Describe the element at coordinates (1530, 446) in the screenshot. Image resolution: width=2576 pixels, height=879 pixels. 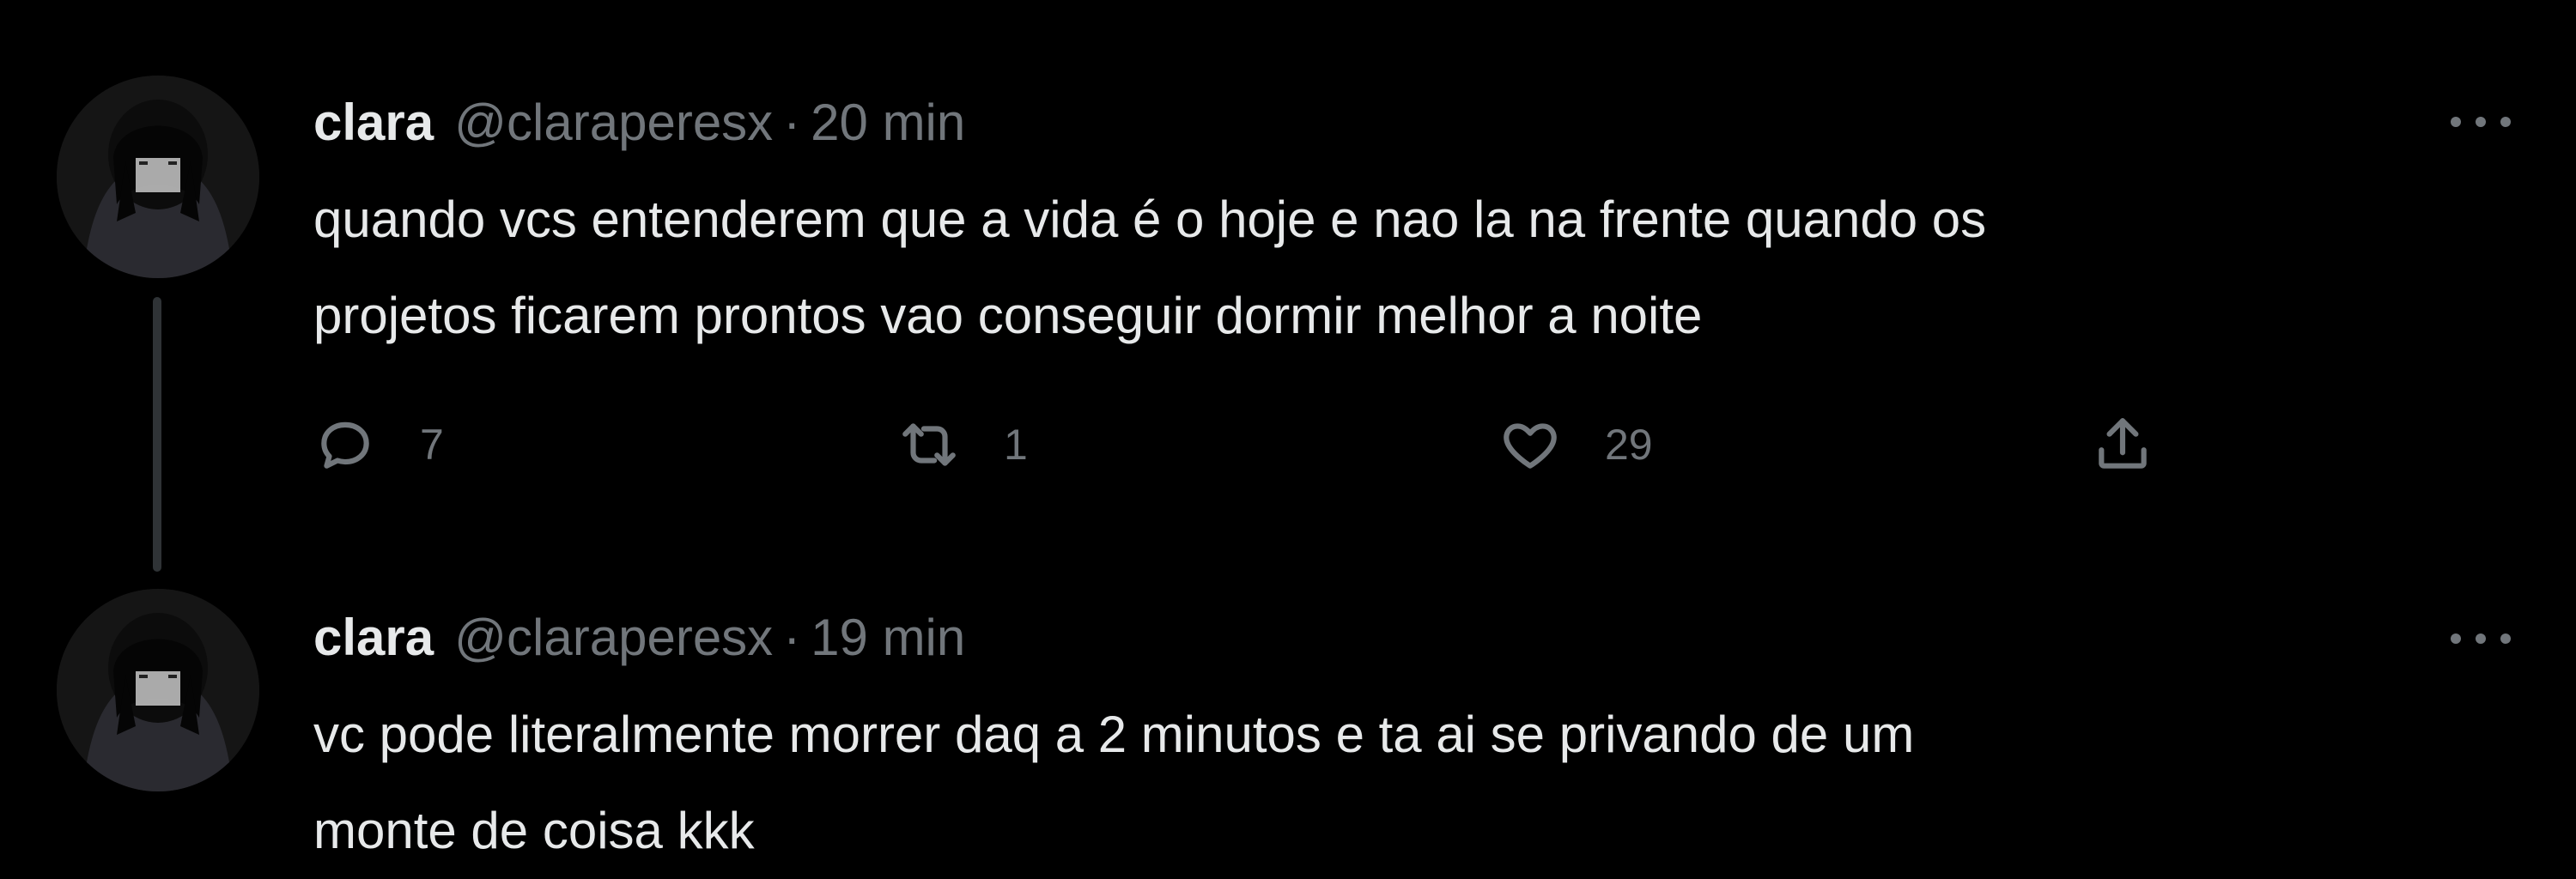
I see `heart-icon` at that location.